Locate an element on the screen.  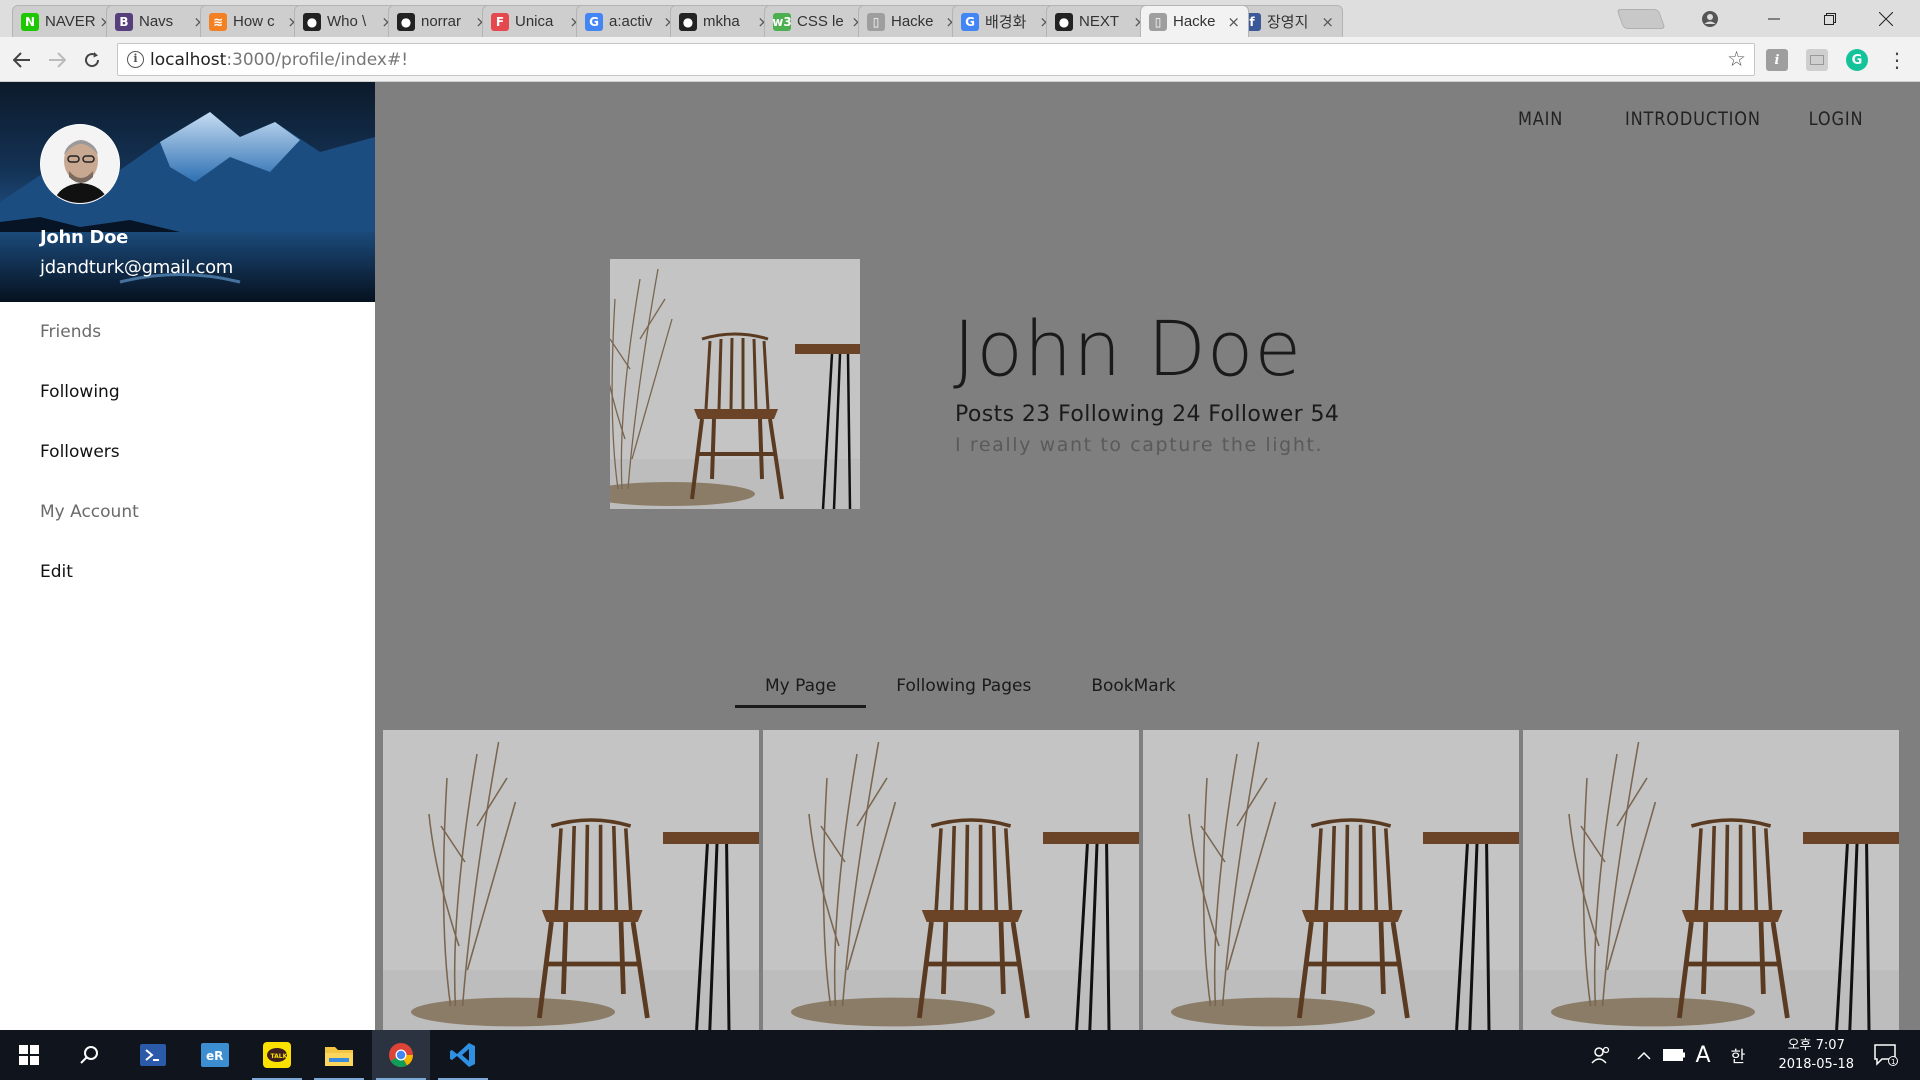
profile-tabs: My Page Following Pages BookMark is located at coordinates (970, 693).